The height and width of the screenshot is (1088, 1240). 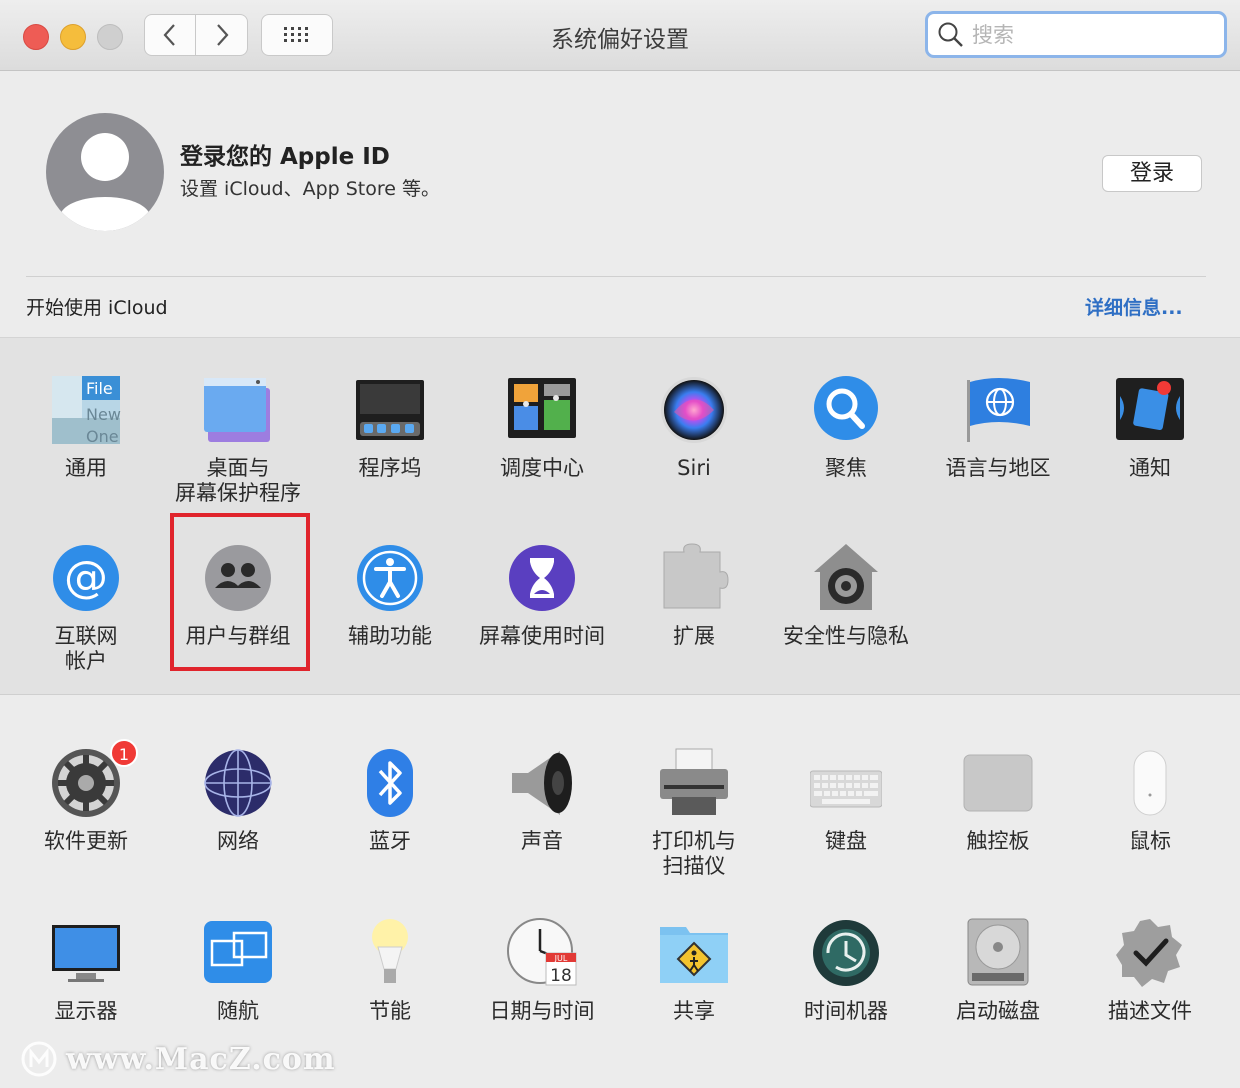 What do you see at coordinates (542, 410) in the screenshot?
I see `mission-control-icon` at bounding box center [542, 410].